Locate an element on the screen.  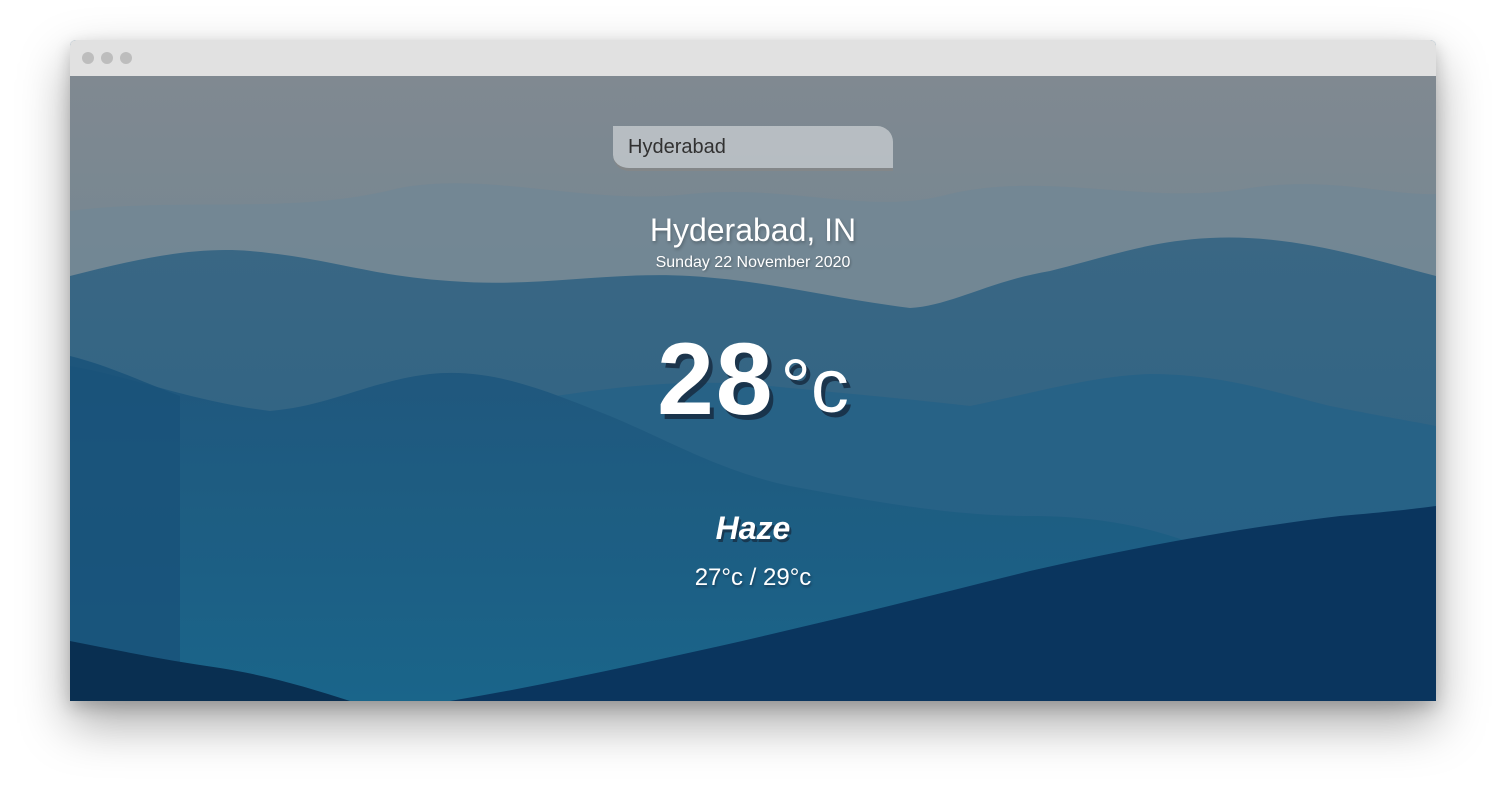
search-input is located at coordinates (753, 148).